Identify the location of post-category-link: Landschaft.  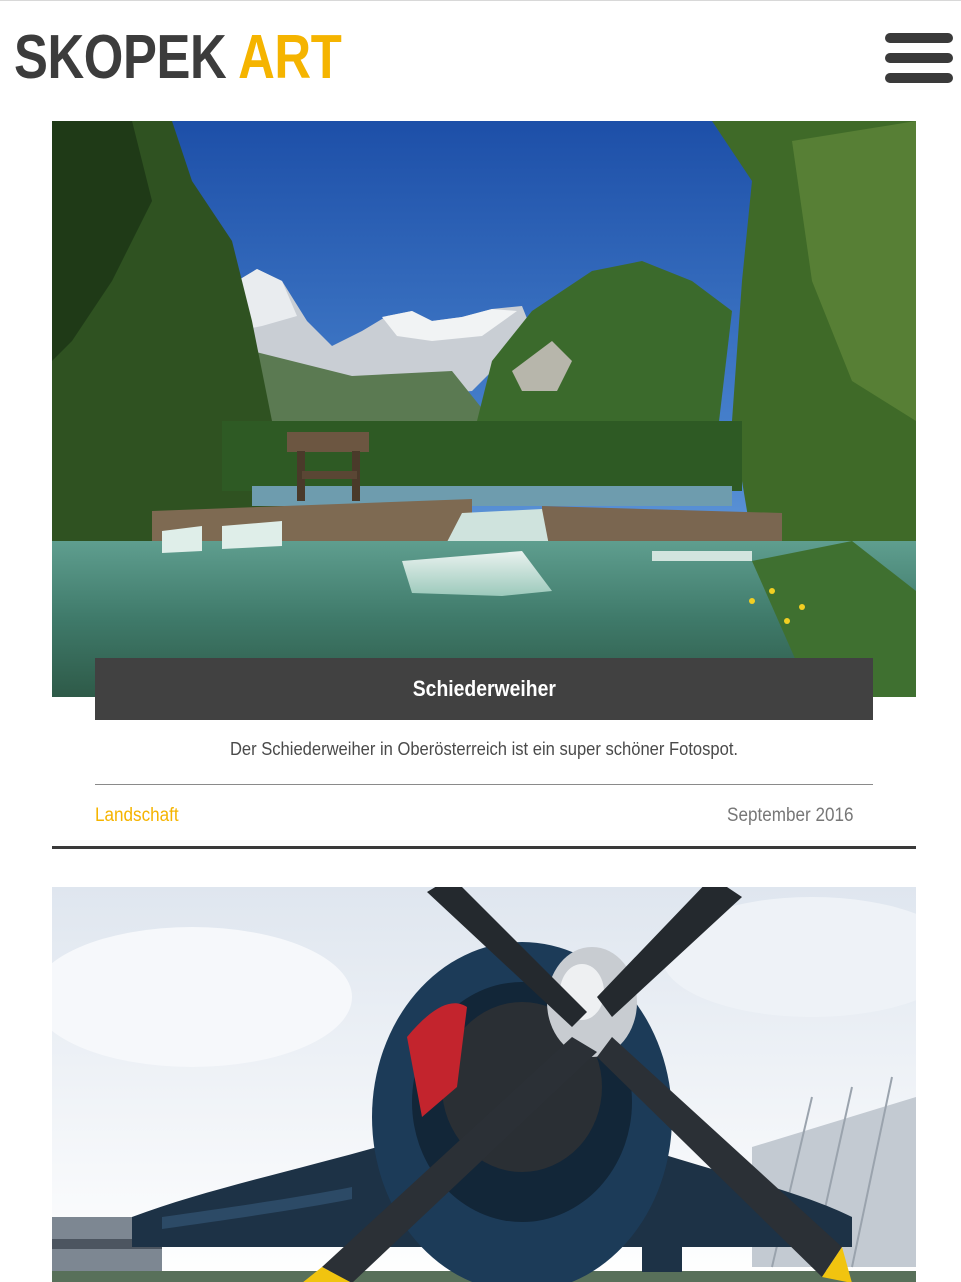
(137, 816).